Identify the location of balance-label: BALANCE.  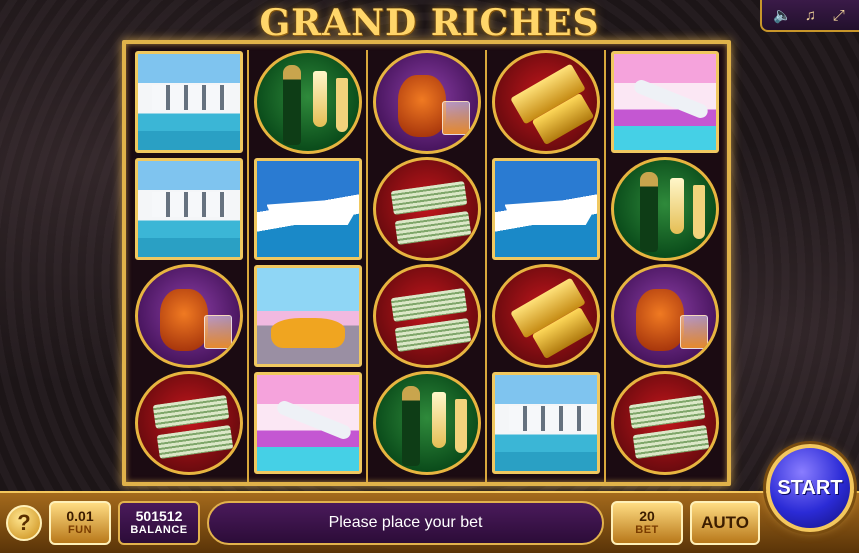
(159, 530).